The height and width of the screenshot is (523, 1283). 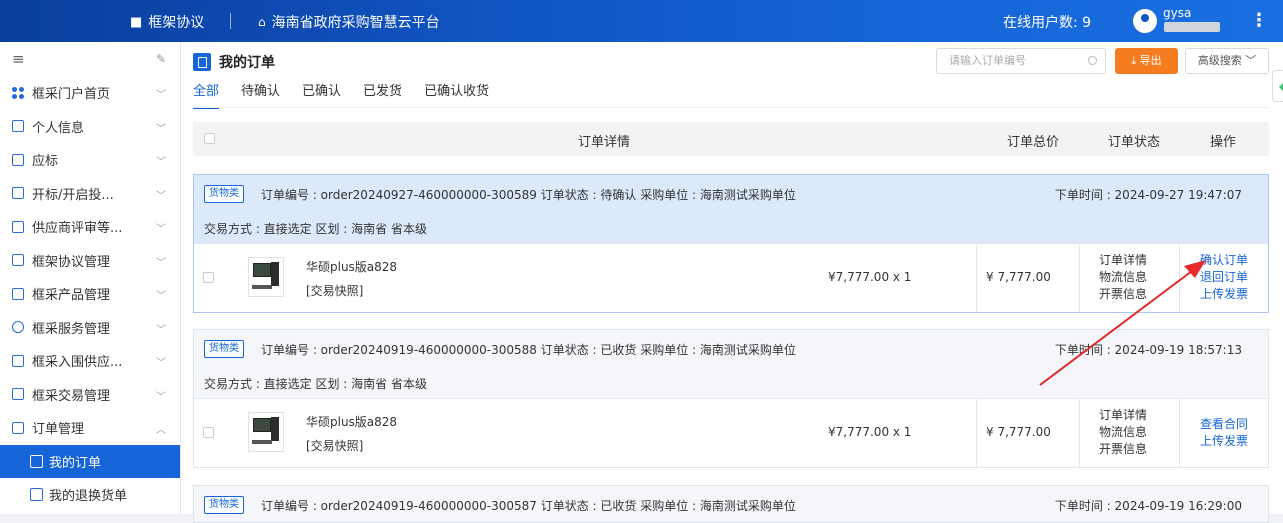 What do you see at coordinates (18, 293) in the screenshot?
I see `product-icon` at bounding box center [18, 293].